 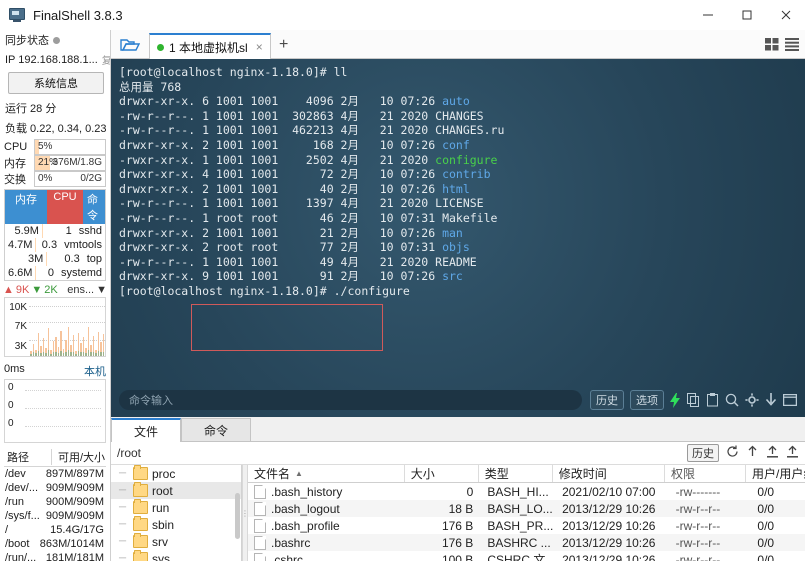 I want to click on directory-tree: ─proc─root─run─sbin─srv─sys─tmp─usr, so click(x=176, y=513).